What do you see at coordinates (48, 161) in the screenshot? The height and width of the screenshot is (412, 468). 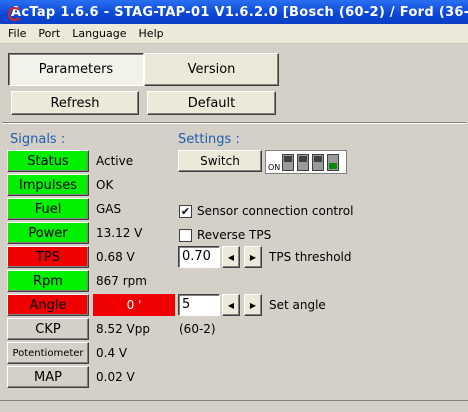 I see `signal-status-label: Status` at bounding box center [48, 161].